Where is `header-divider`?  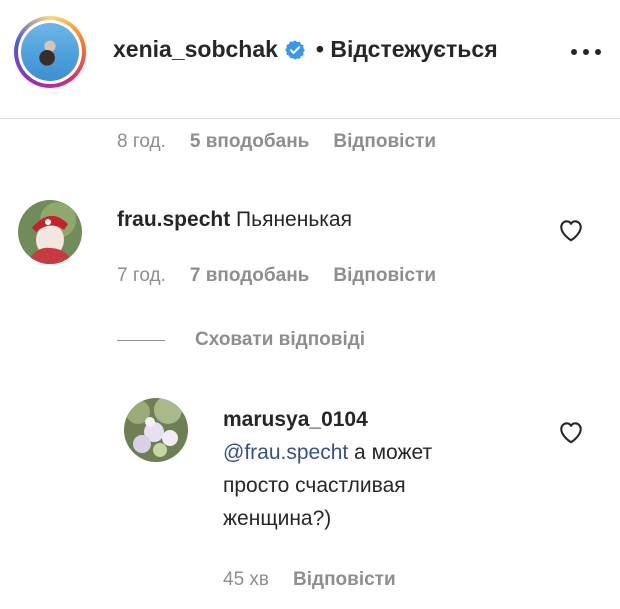
header-divider is located at coordinates (310, 118).